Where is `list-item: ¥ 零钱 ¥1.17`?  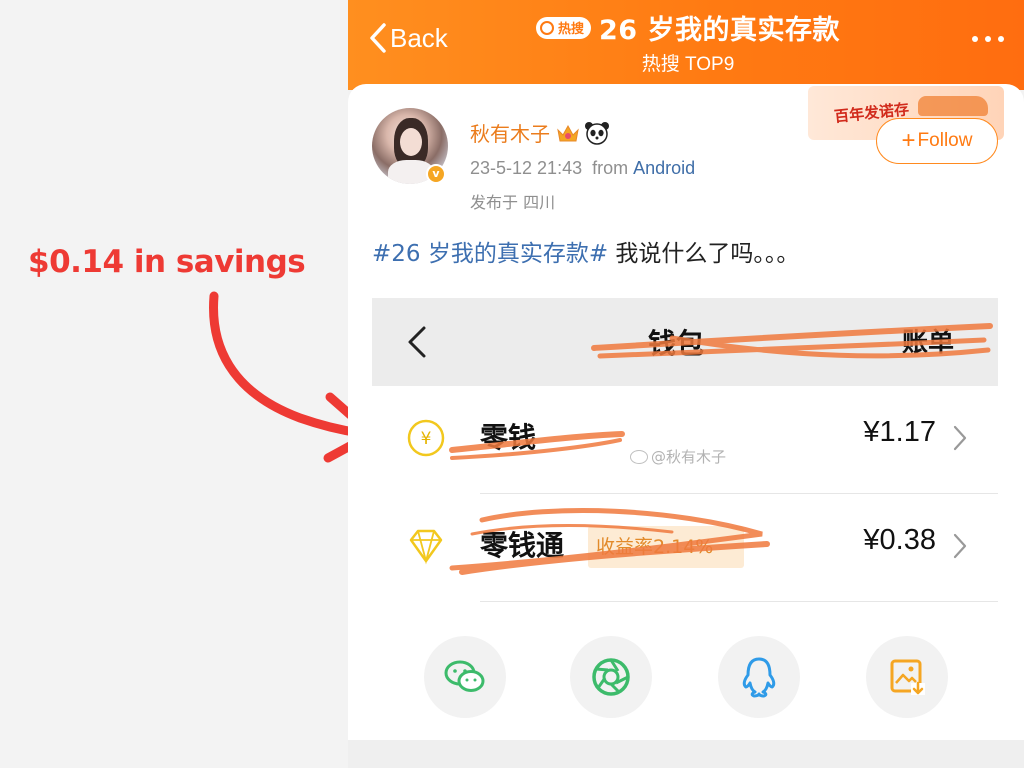
list-item: ¥ 零钱 ¥1.17 is located at coordinates (685, 440).